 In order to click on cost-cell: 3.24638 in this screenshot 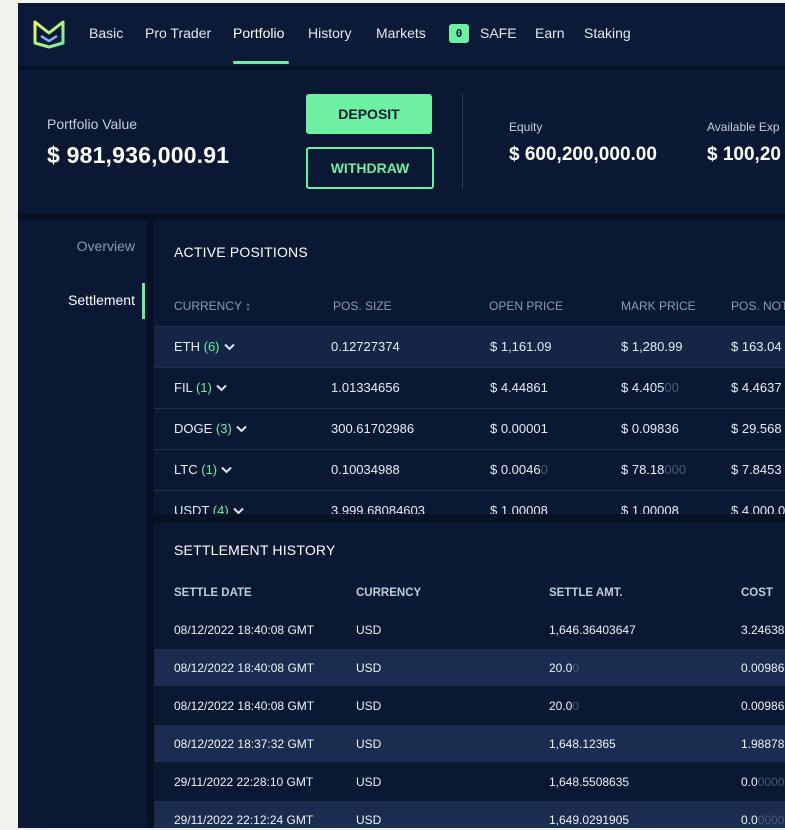, I will do `click(762, 630)`.